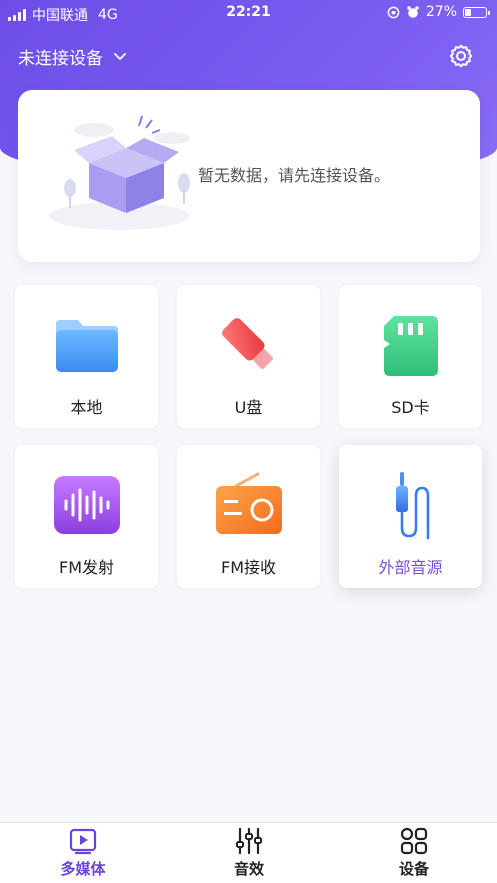 The width and height of the screenshot is (497, 883). Describe the element at coordinates (414, 841) in the screenshot. I see `grid-icon` at that location.